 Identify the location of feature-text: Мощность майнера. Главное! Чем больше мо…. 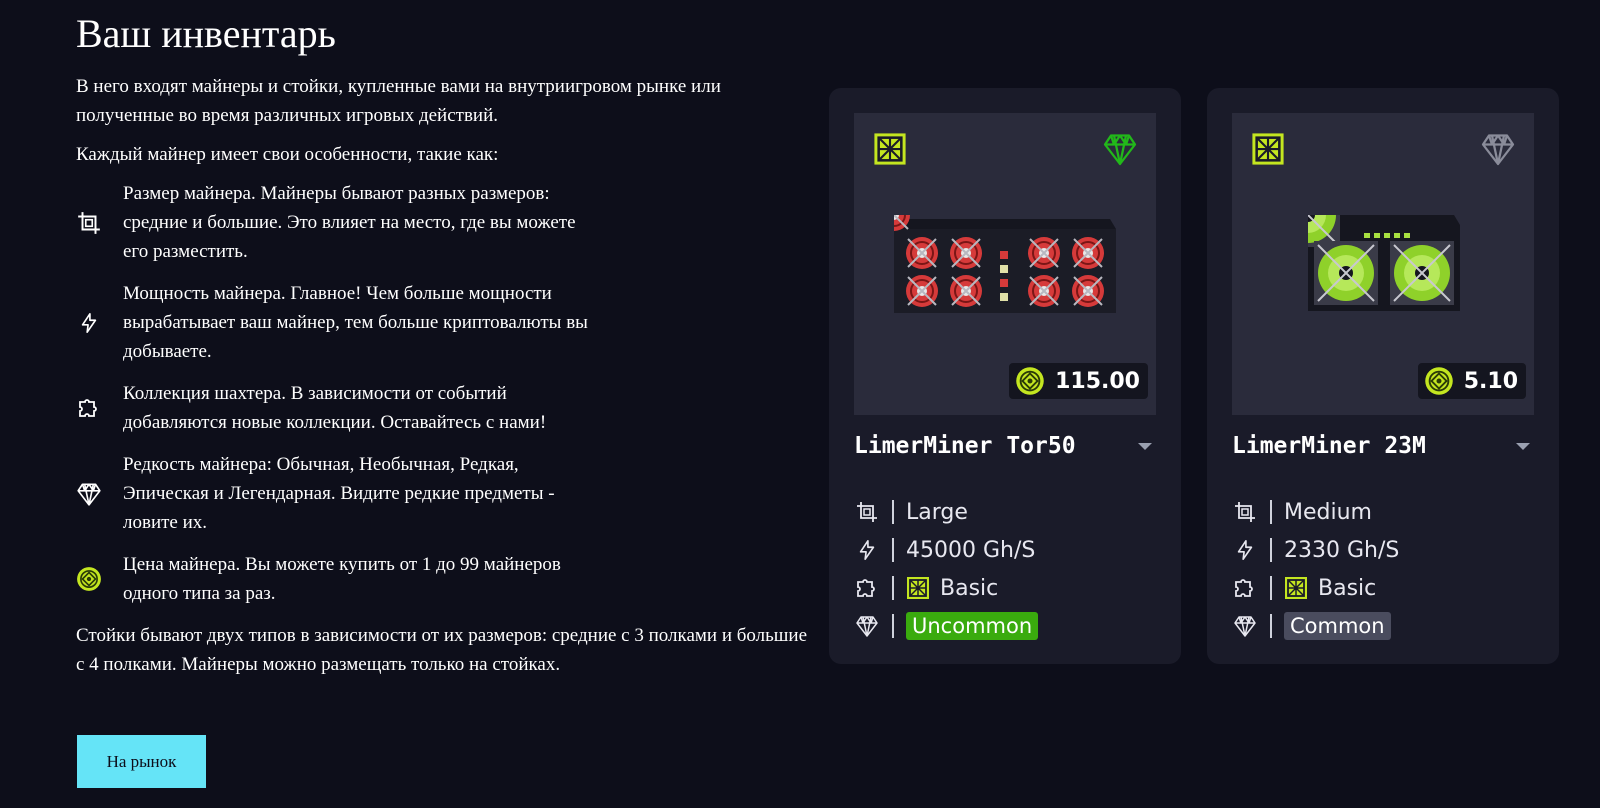
(355, 322).